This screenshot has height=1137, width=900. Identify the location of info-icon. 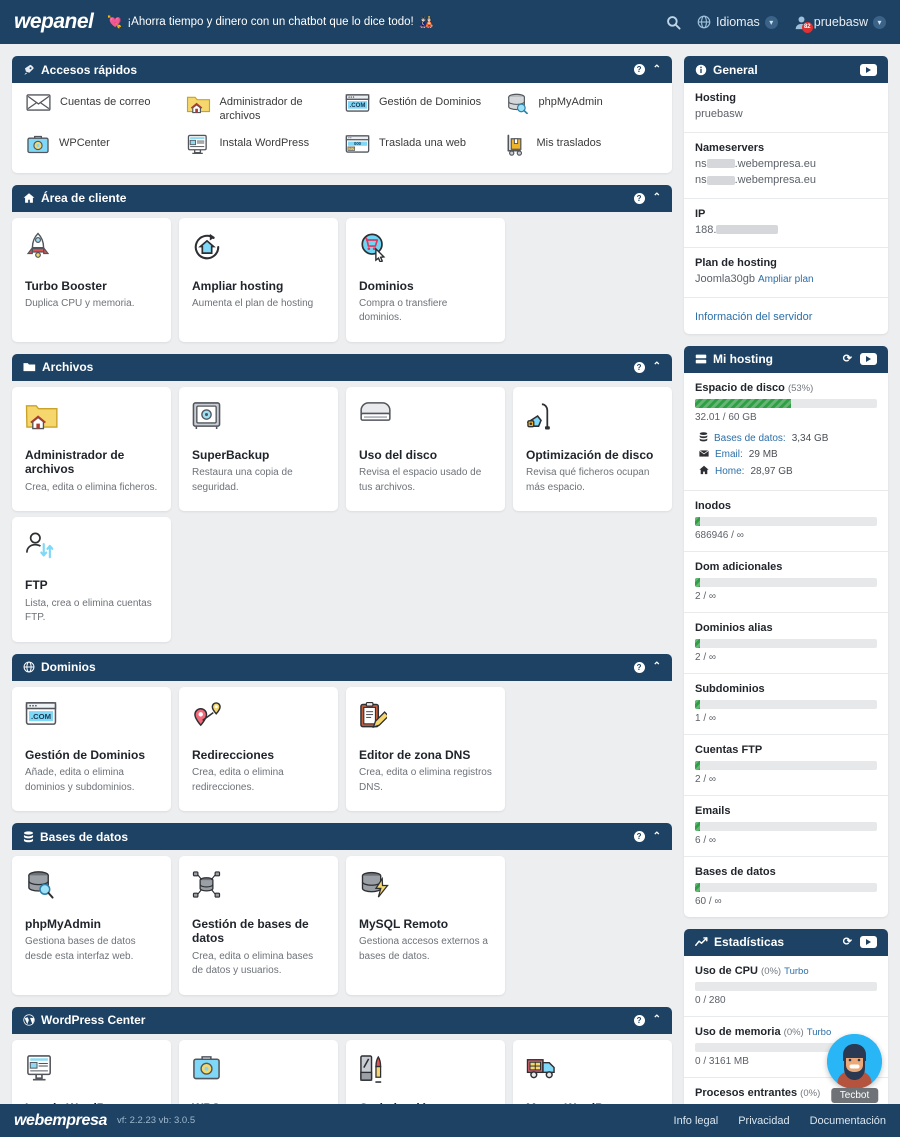
(701, 70).